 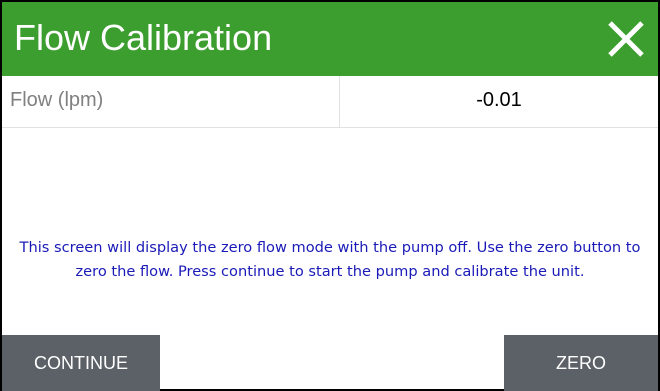 What do you see at coordinates (143, 37) in the screenshot?
I see `dialog-title: Flow Calibration` at bounding box center [143, 37].